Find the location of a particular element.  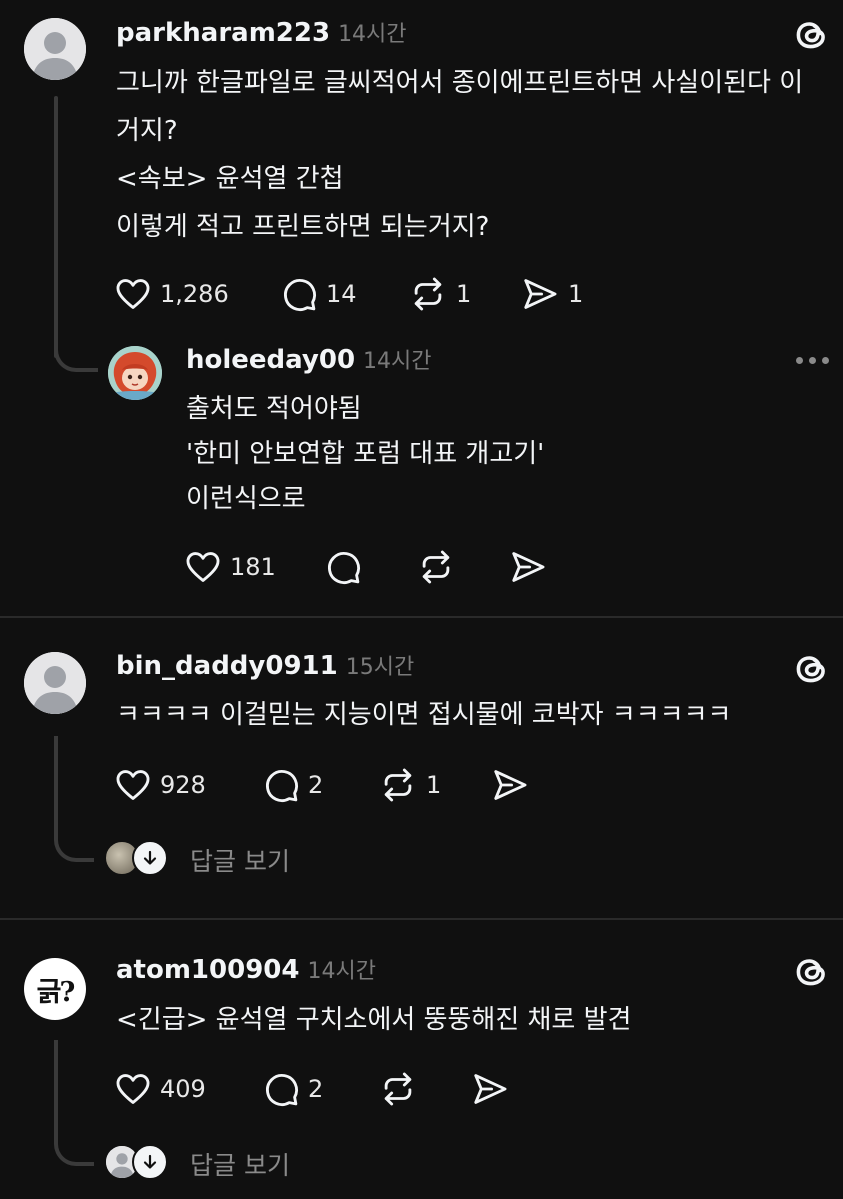

comment-button is located at coordinates (343, 567).